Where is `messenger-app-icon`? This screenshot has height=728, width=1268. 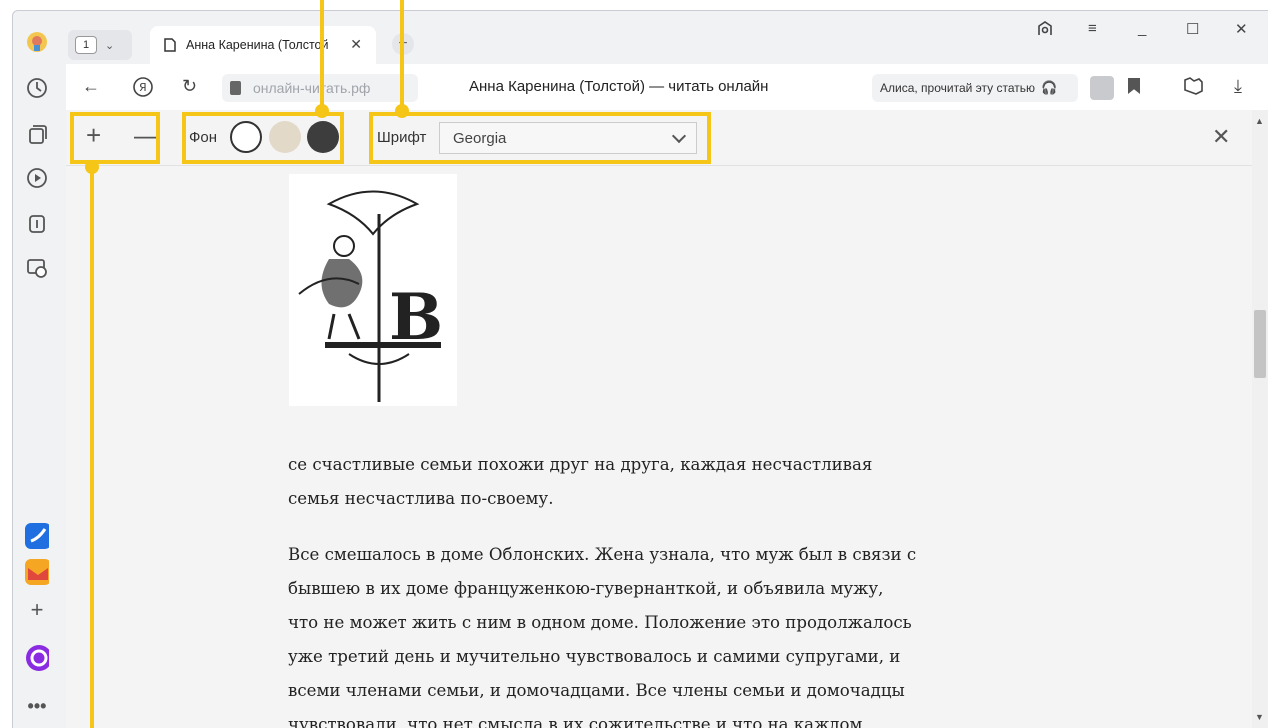 messenger-app-icon is located at coordinates (37, 536).